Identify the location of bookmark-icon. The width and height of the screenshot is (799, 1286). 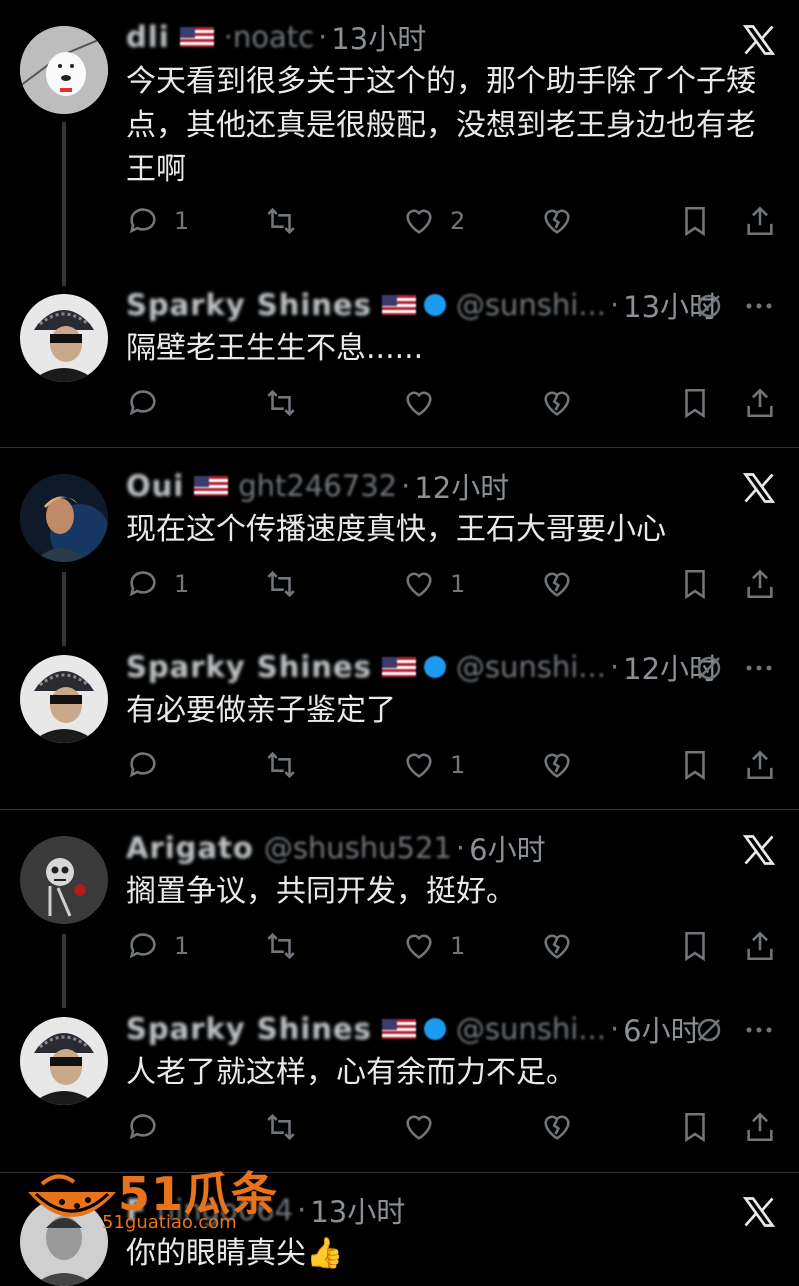
(695, 584).